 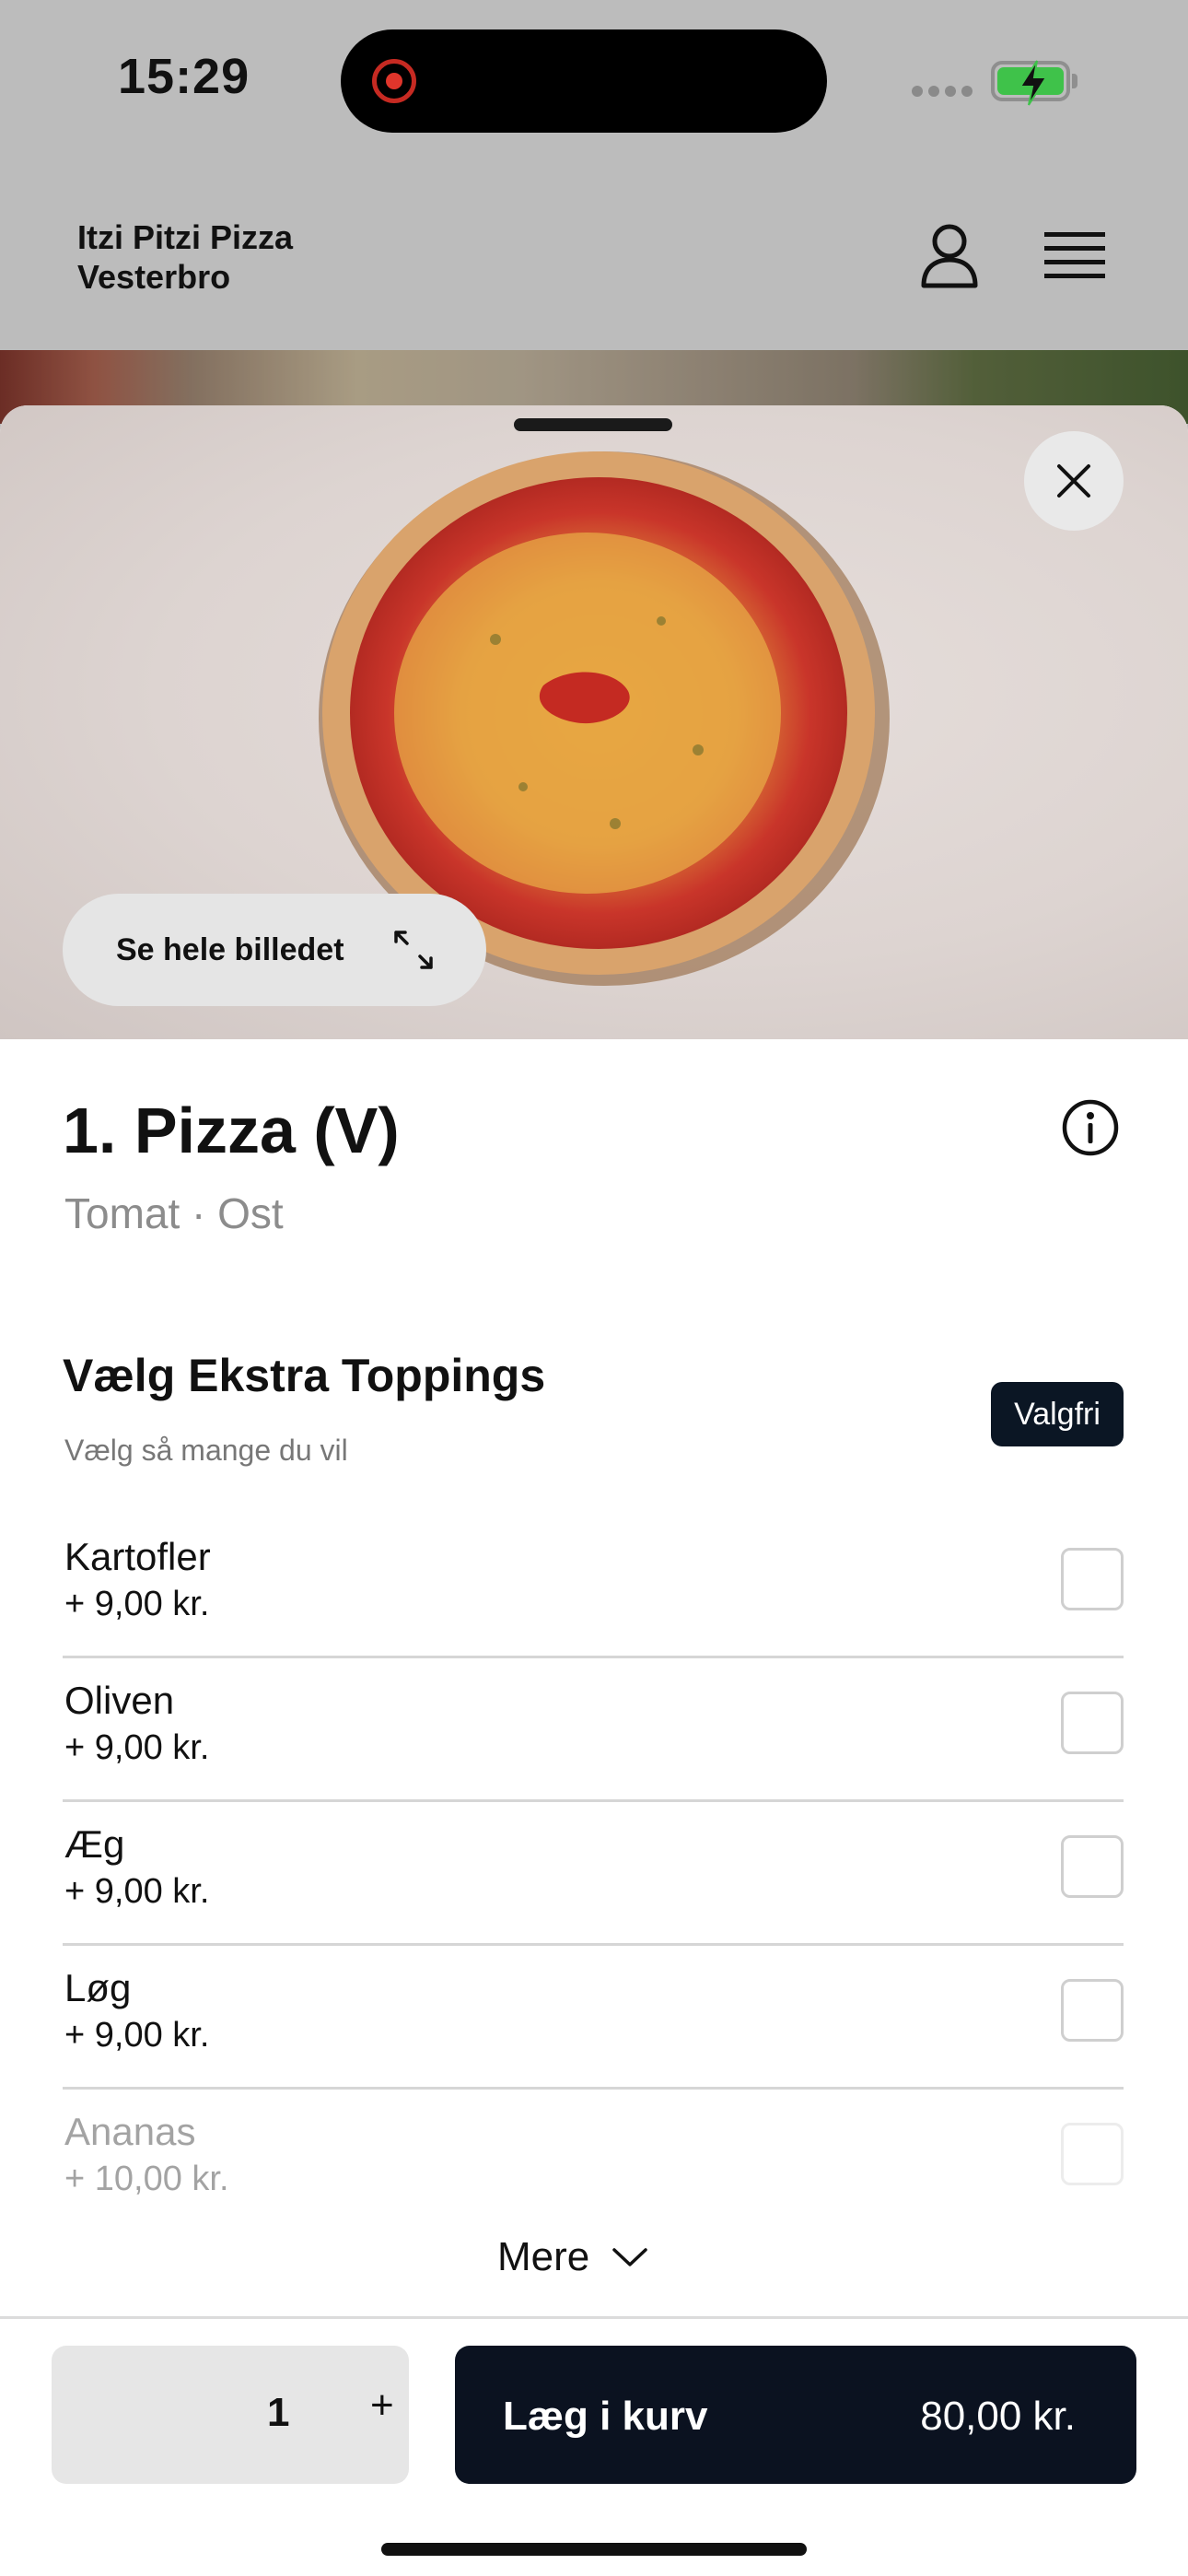 What do you see at coordinates (543, 2256) in the screenshot?
I see `show-more-label: Mere` at bounding box center [543, 2256].